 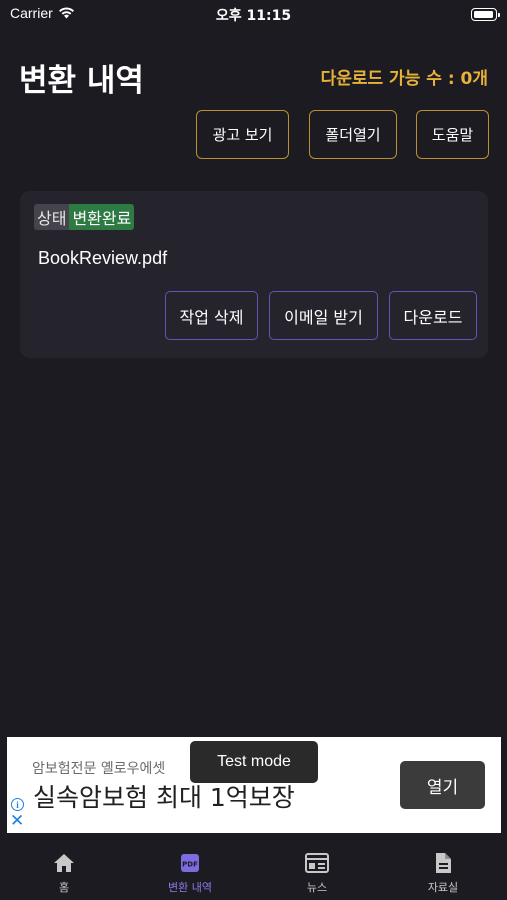 What do you see at coordinates (190, 887) in the screenshot?
I see `tab-history-label: 변환 내역` at bounding box center [190, 887].